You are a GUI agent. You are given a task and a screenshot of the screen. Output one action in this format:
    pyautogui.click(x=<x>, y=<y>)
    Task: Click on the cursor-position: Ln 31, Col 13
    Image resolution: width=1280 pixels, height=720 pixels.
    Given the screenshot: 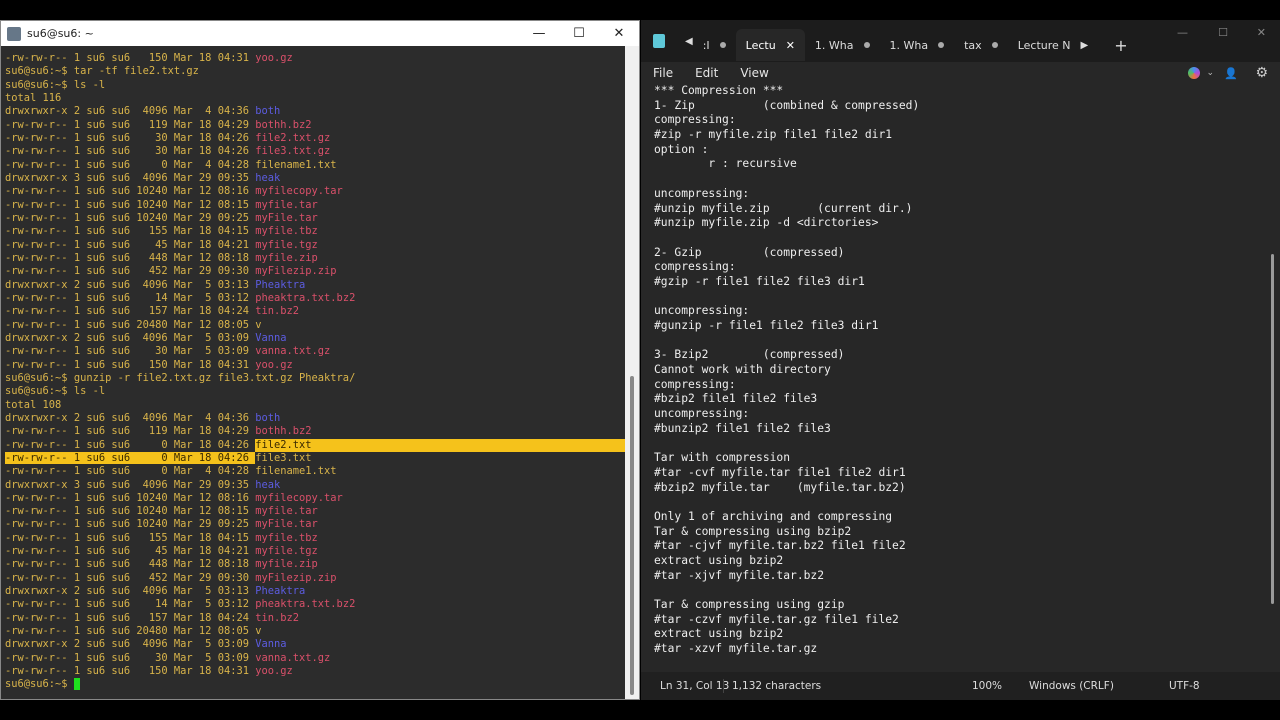 What is the action you would take?
    pyautogui.click(x=695, y=686)
    